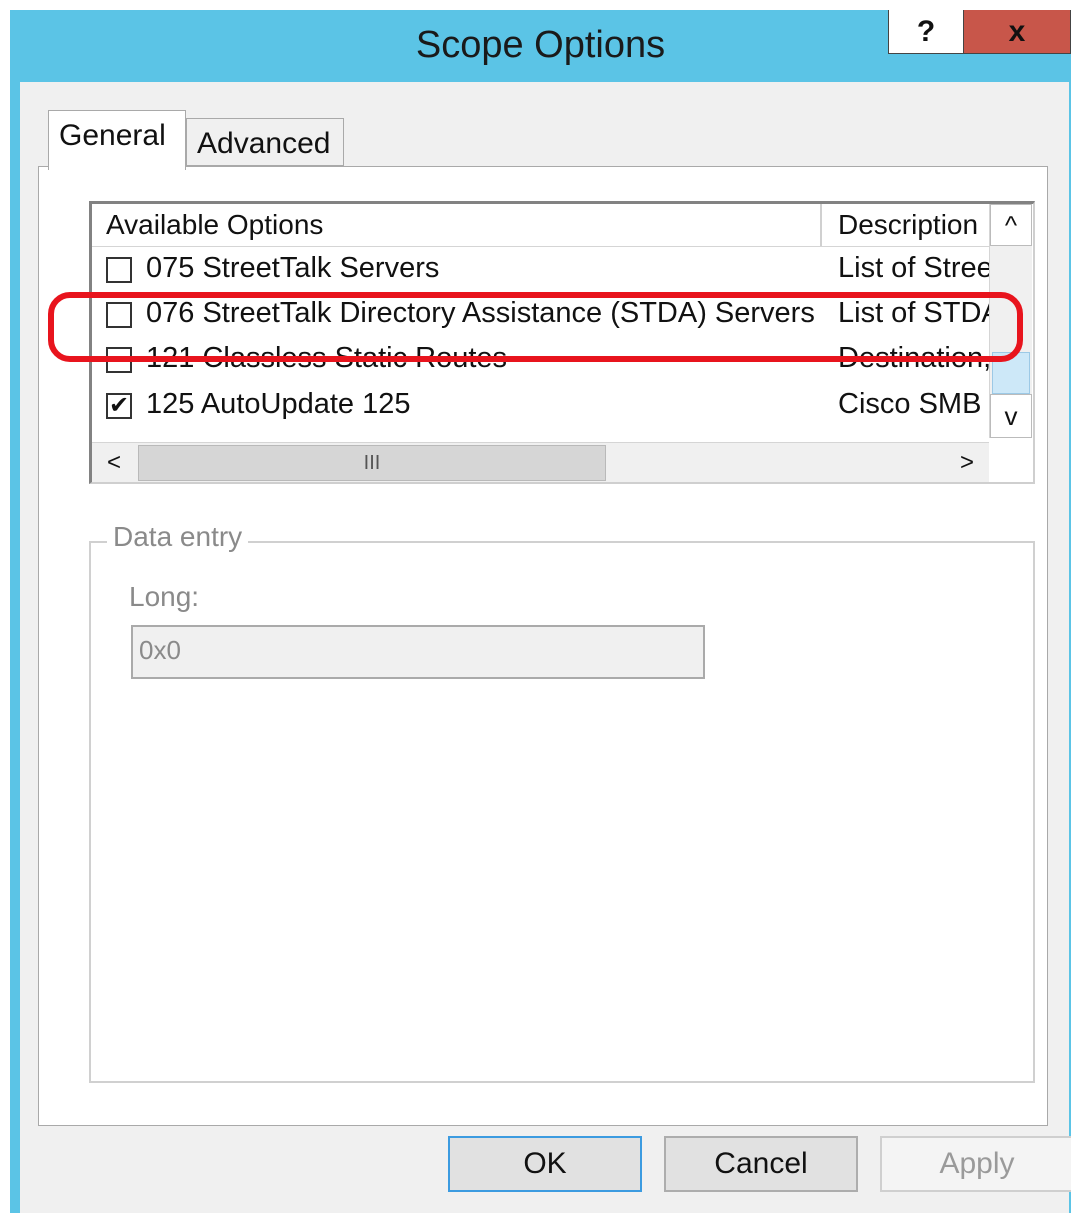  What do you see at coordinates (178, 537) in the screenshot?
I see `data-entry-legend: Data entry` at bounding box center [178, 537].